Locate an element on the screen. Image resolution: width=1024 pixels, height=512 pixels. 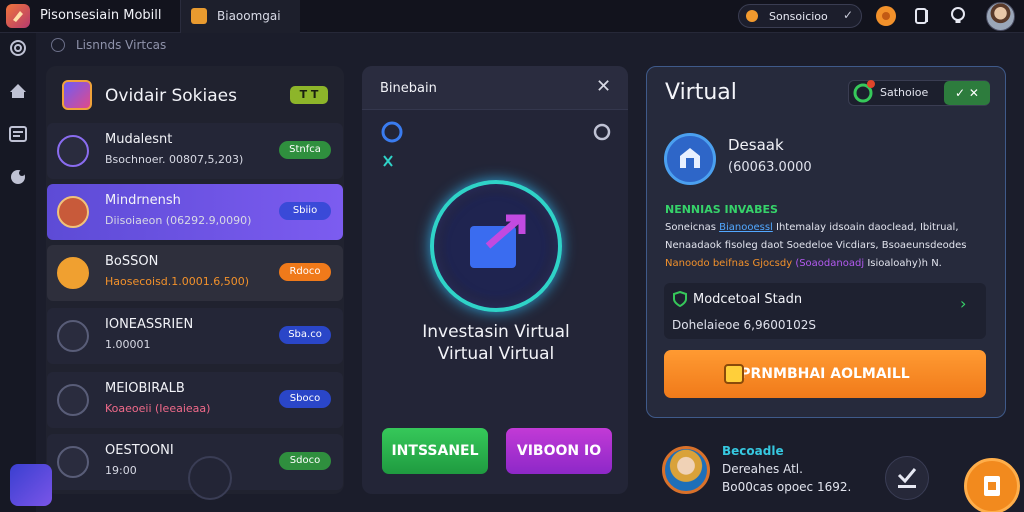
list-item-sub: Diisoiaeon (06292.9,0090) is located at coordinates (178, 220).